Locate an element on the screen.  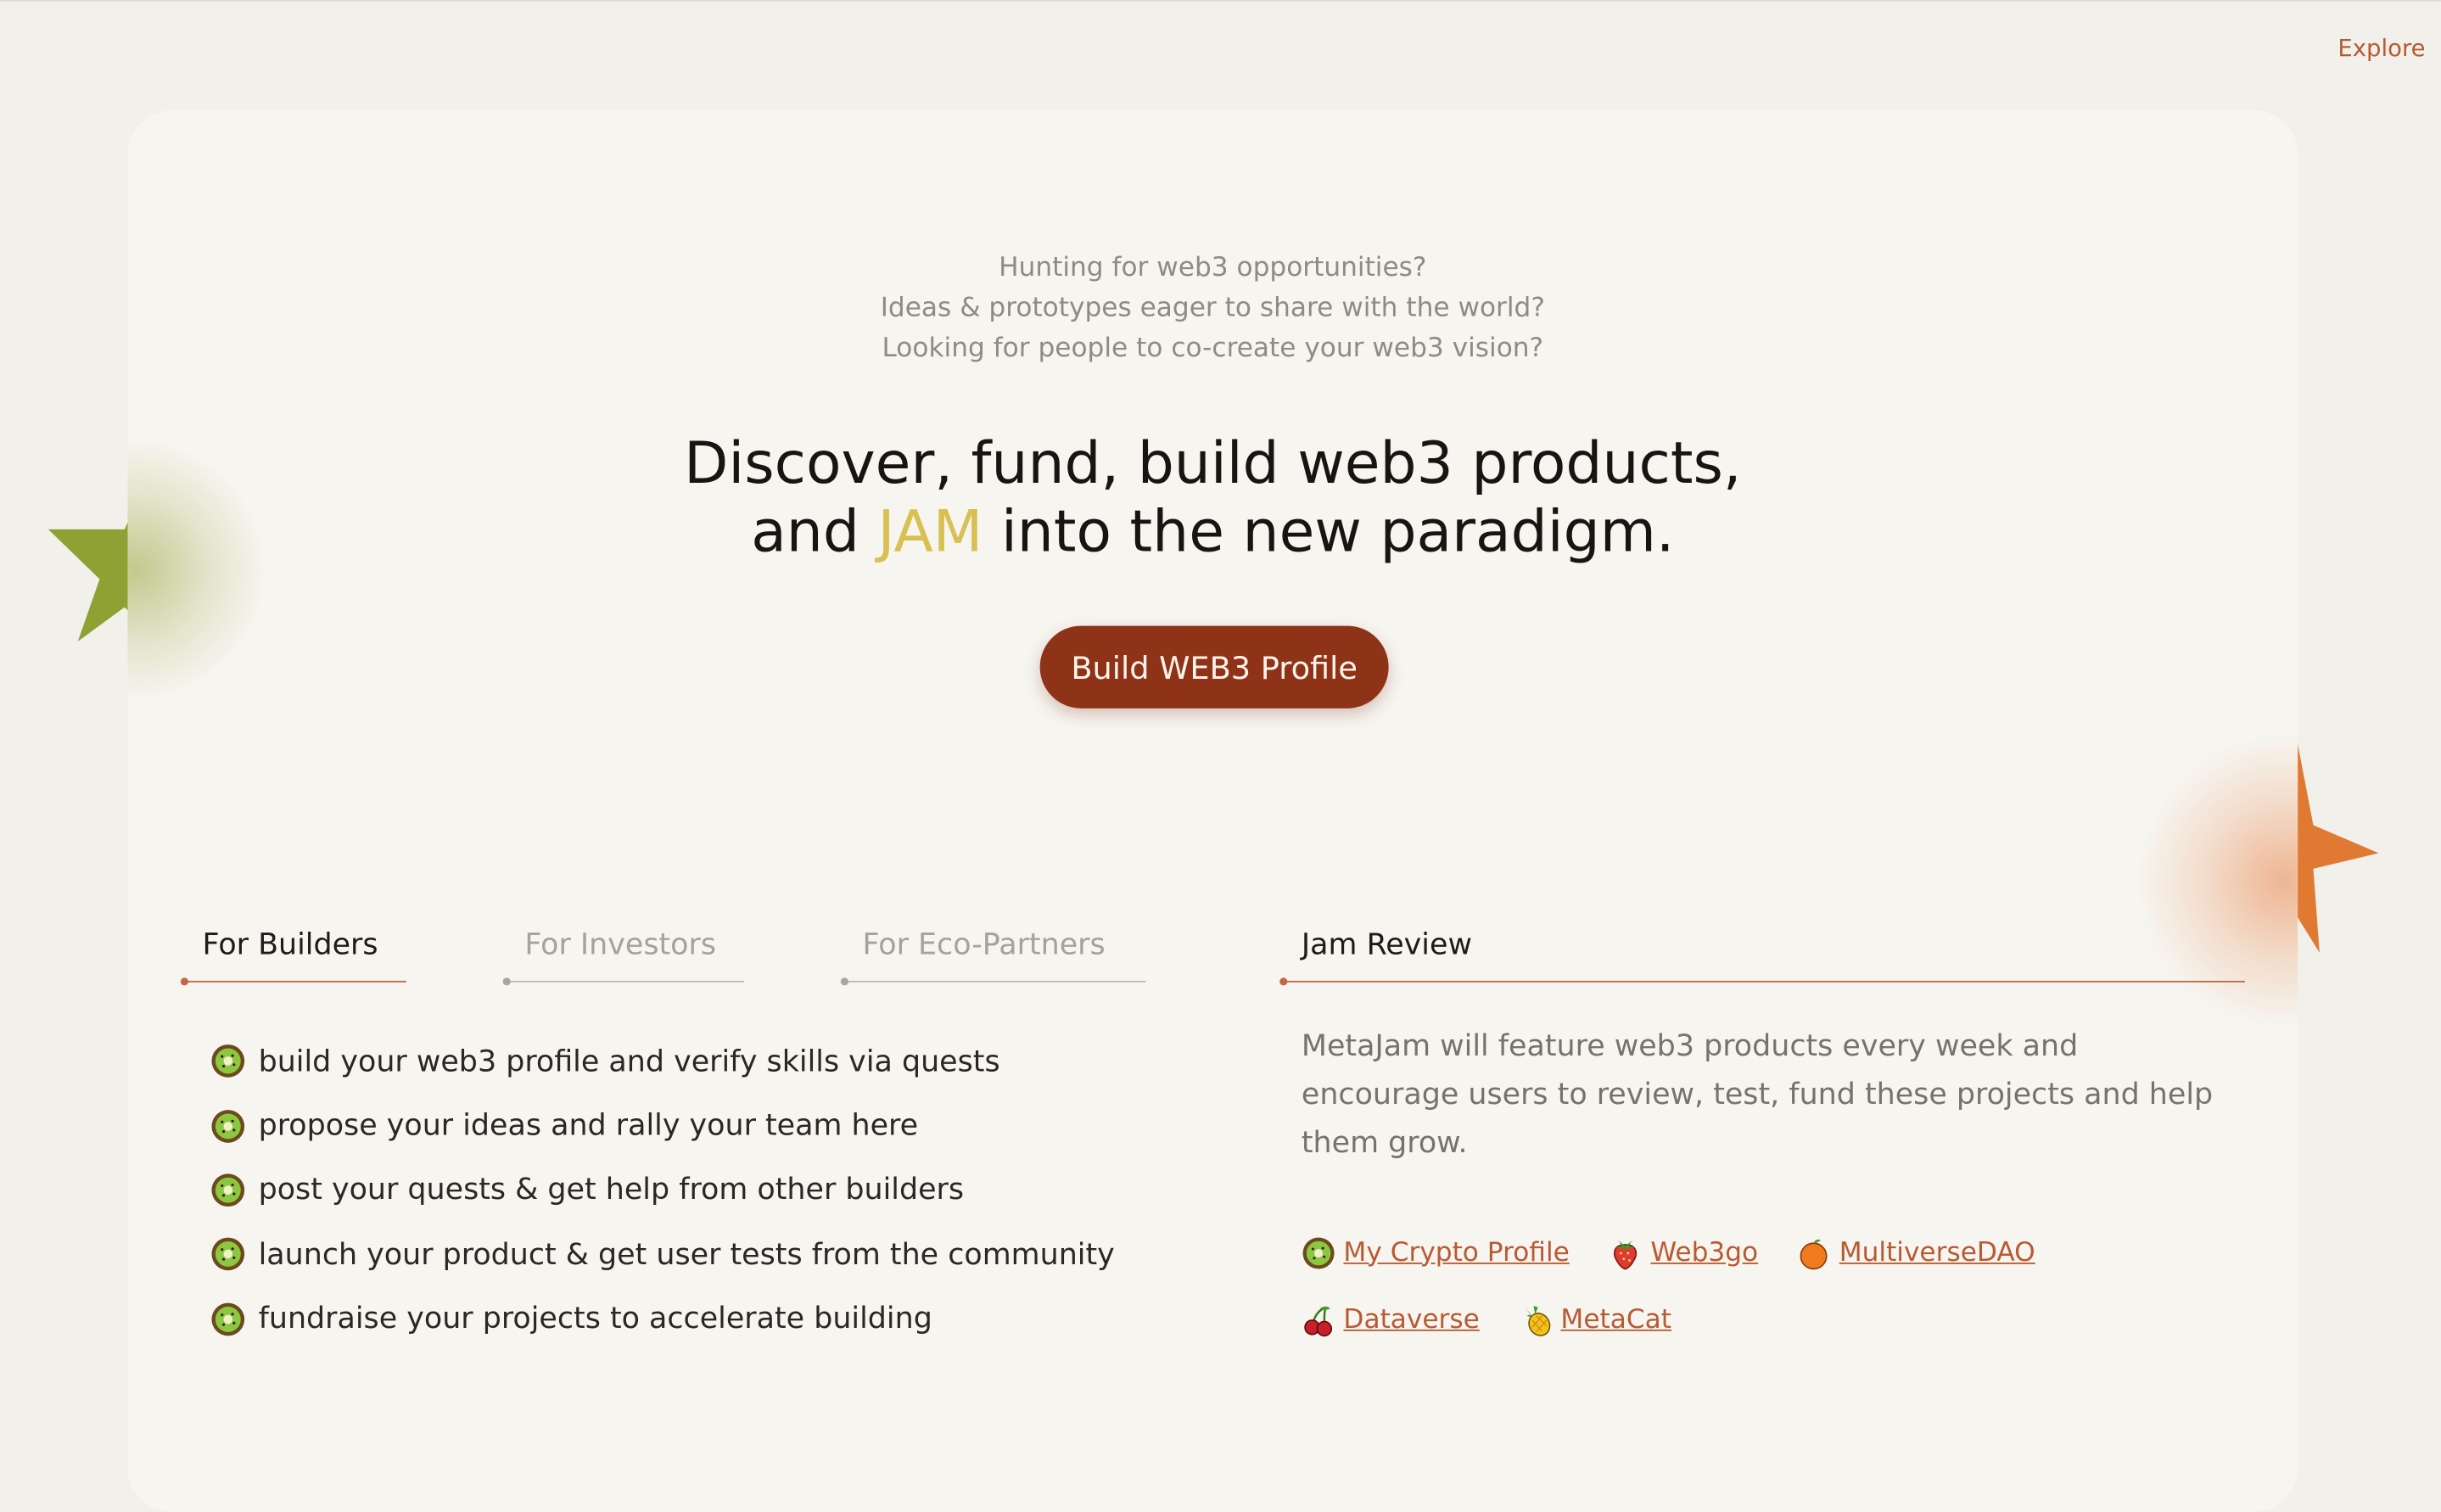
explore-link: Explore is located at coordinates (2381, 48).